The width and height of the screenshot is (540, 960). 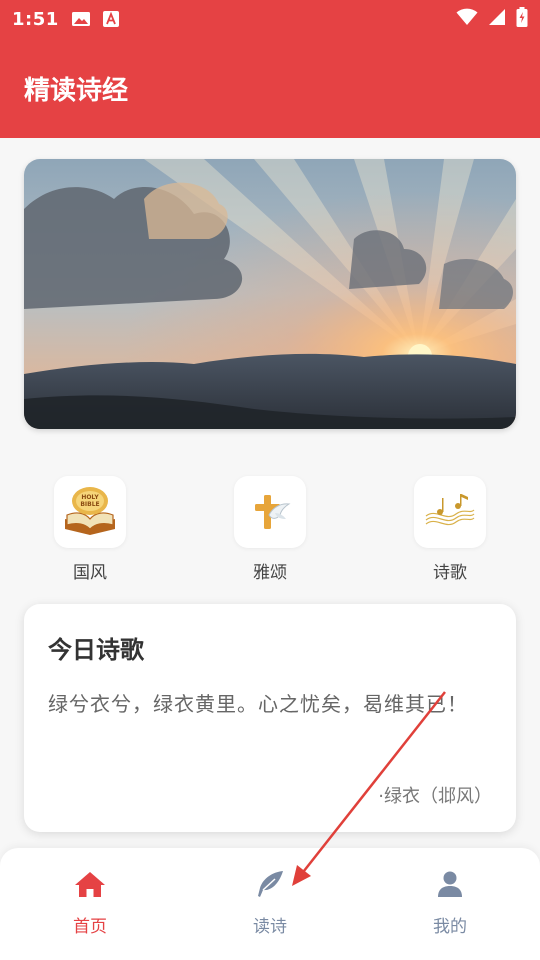 I want to click on category-yasong: 雅颂, so click(x=270, y=529).